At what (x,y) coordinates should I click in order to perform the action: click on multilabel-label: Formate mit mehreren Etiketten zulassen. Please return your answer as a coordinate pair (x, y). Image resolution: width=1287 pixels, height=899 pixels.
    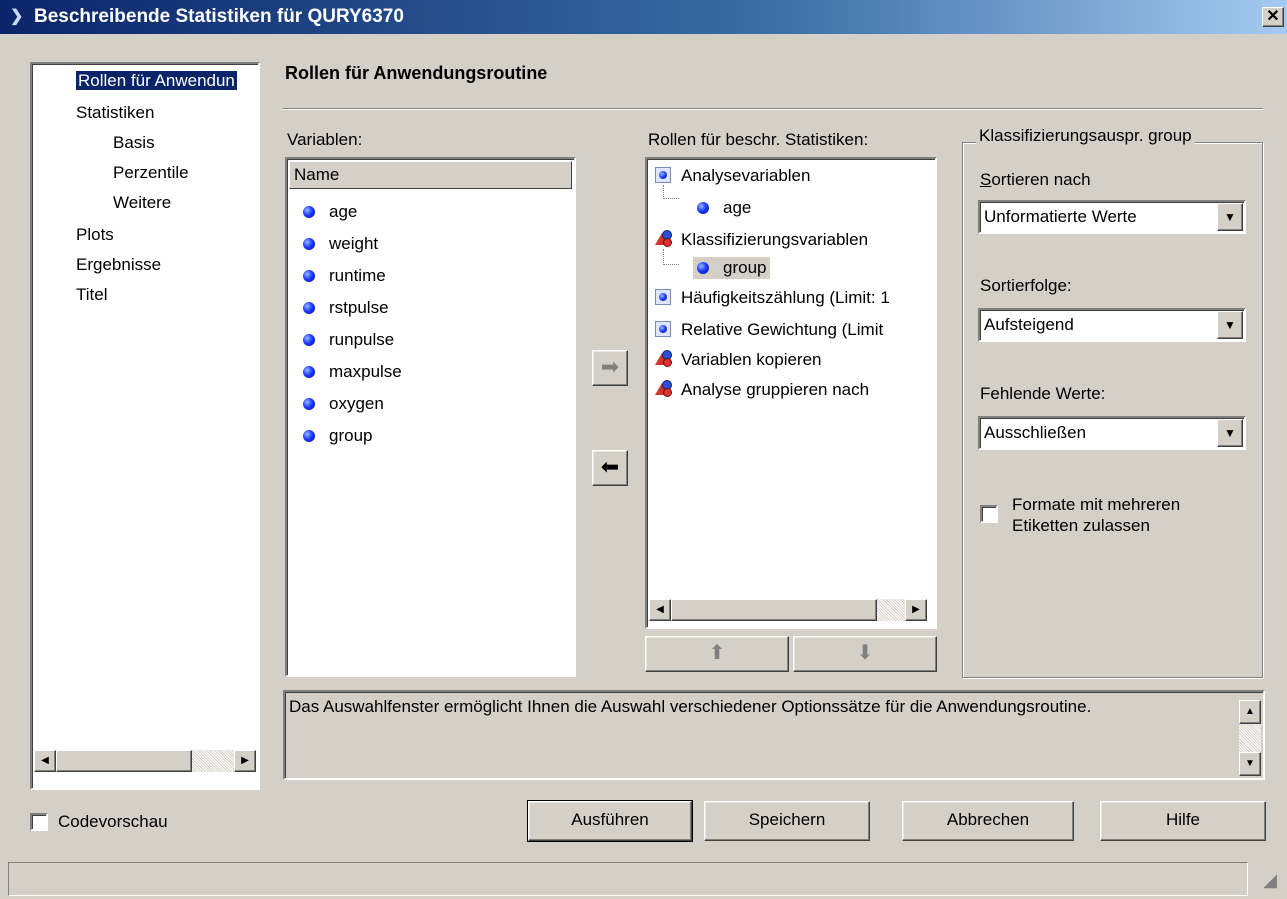
    Looking at the image, I should click on (1096, 515).